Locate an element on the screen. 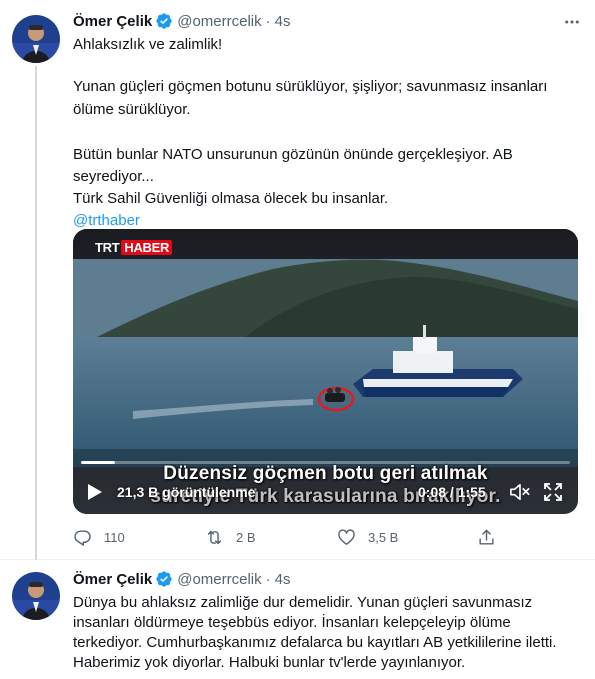 The image size is (595, 679). thread-connector-line is located at coordinates (36, 313).